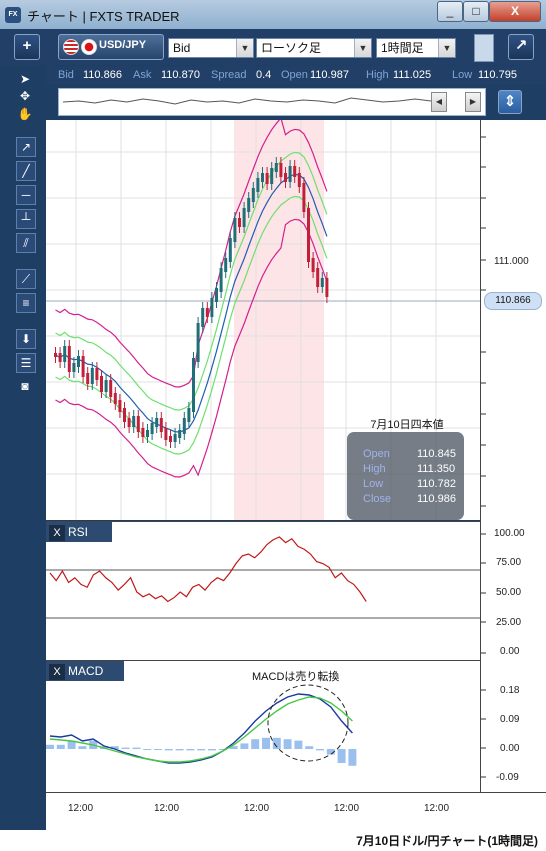  I want to click on high-value: 111.025, so click(412, 75).